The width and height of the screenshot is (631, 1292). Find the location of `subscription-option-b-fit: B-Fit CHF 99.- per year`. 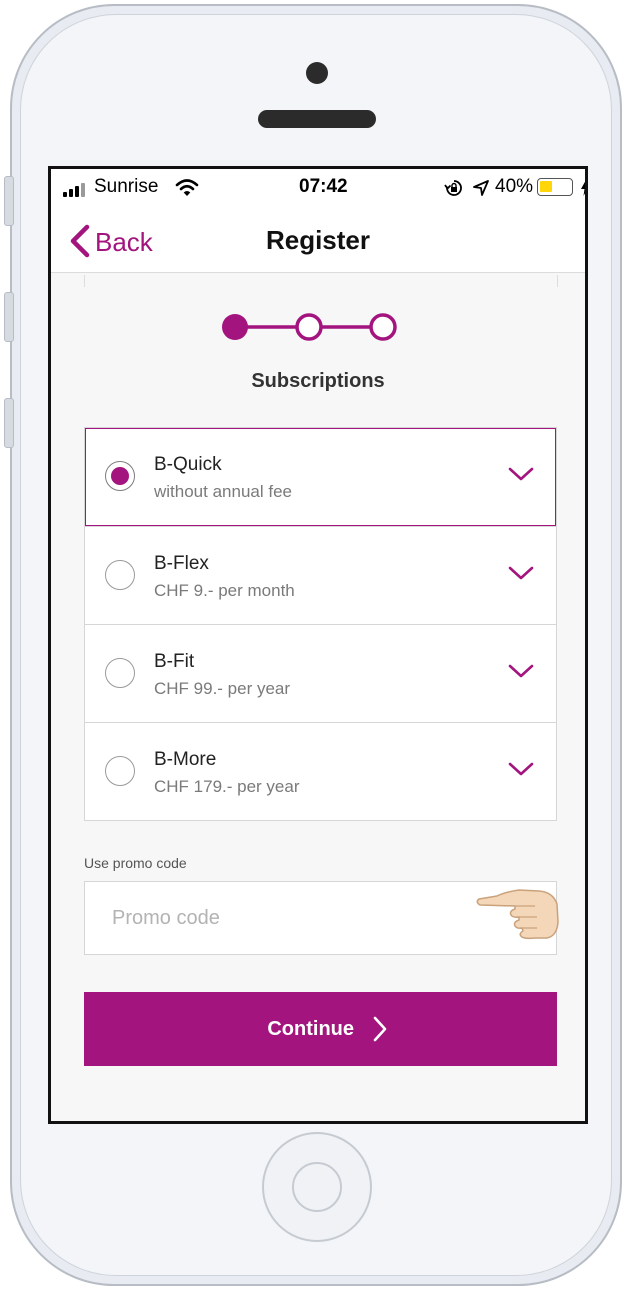

subscription-option-b-fit: B-Fit CHF 99.- per year is located at coordinates (320, 673).